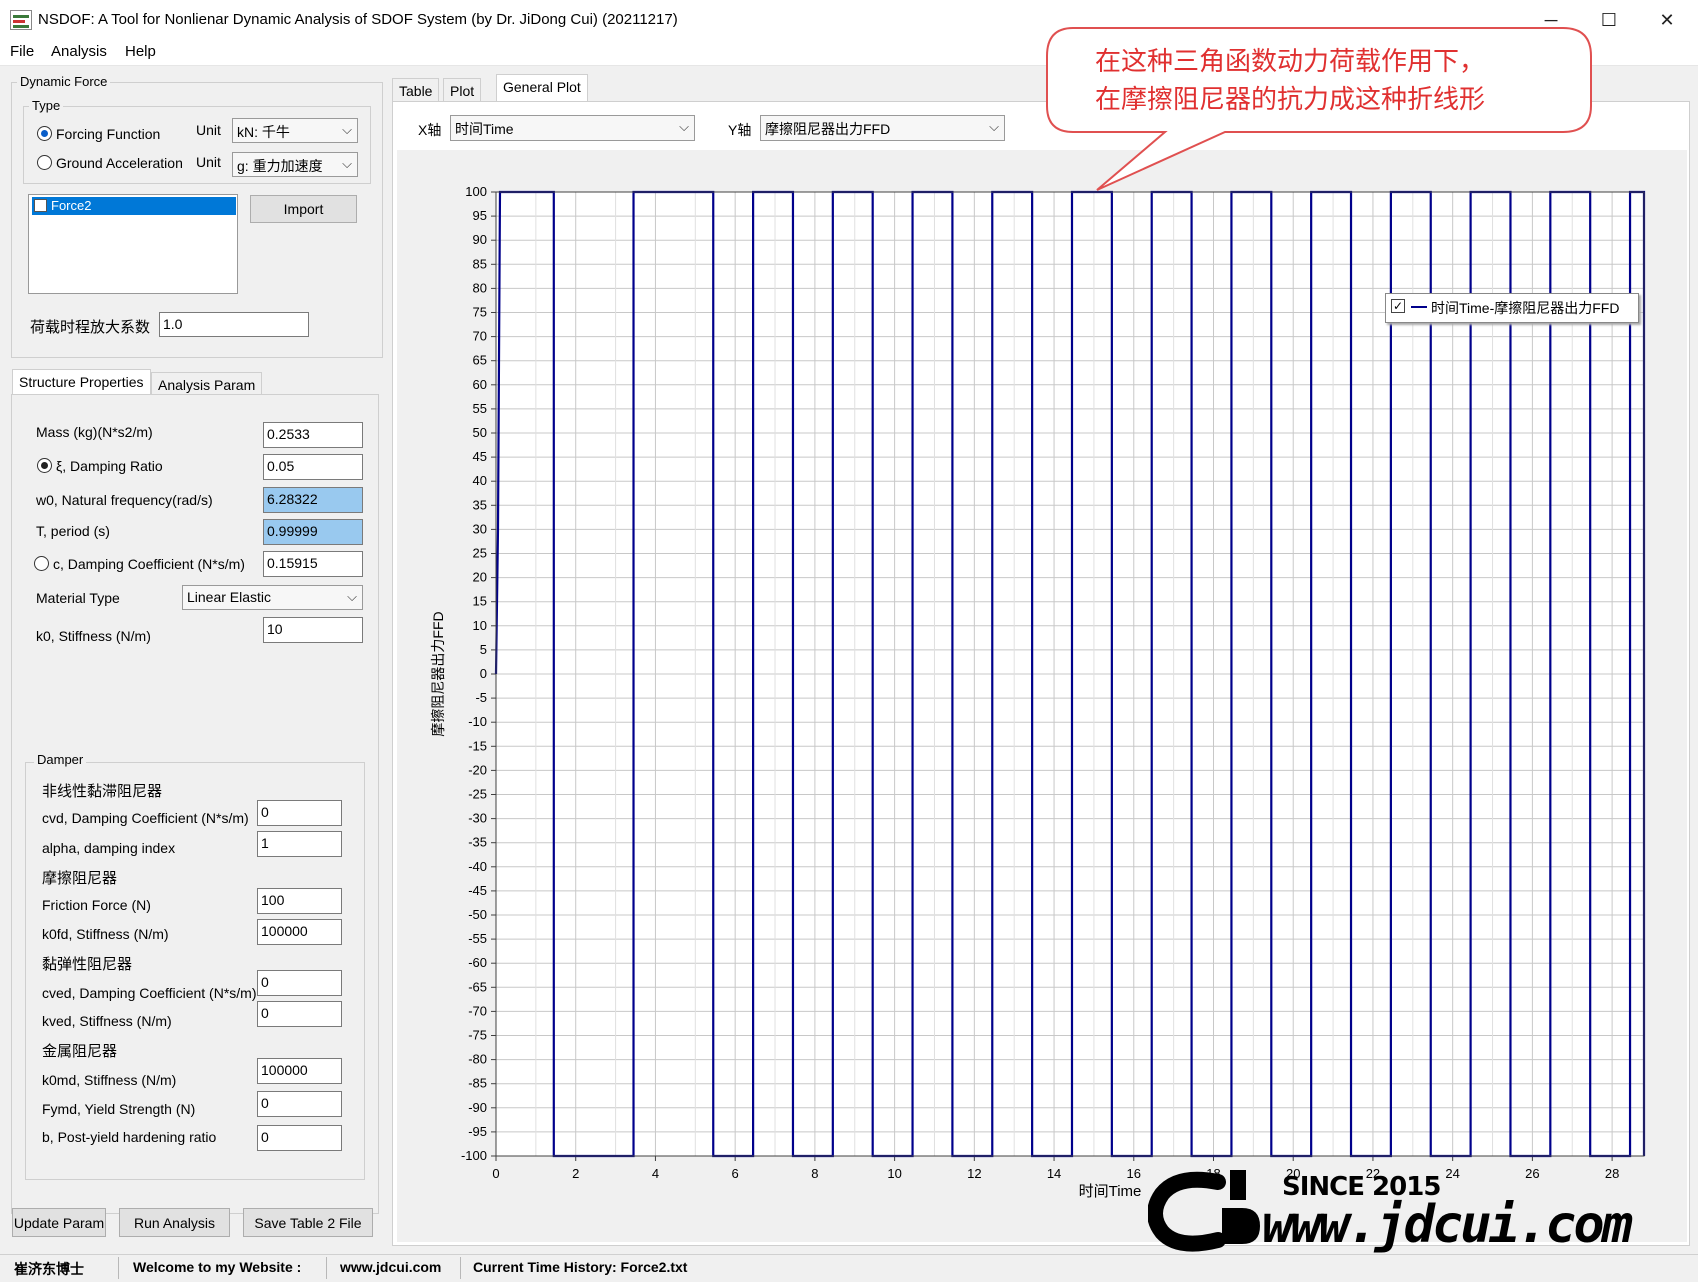 This screenshot has width=1698, height=1282. Describe the element at coordinates (572, 128) in the screenshot. I see `x-axis-select: 时间Time ⌵` at that location.